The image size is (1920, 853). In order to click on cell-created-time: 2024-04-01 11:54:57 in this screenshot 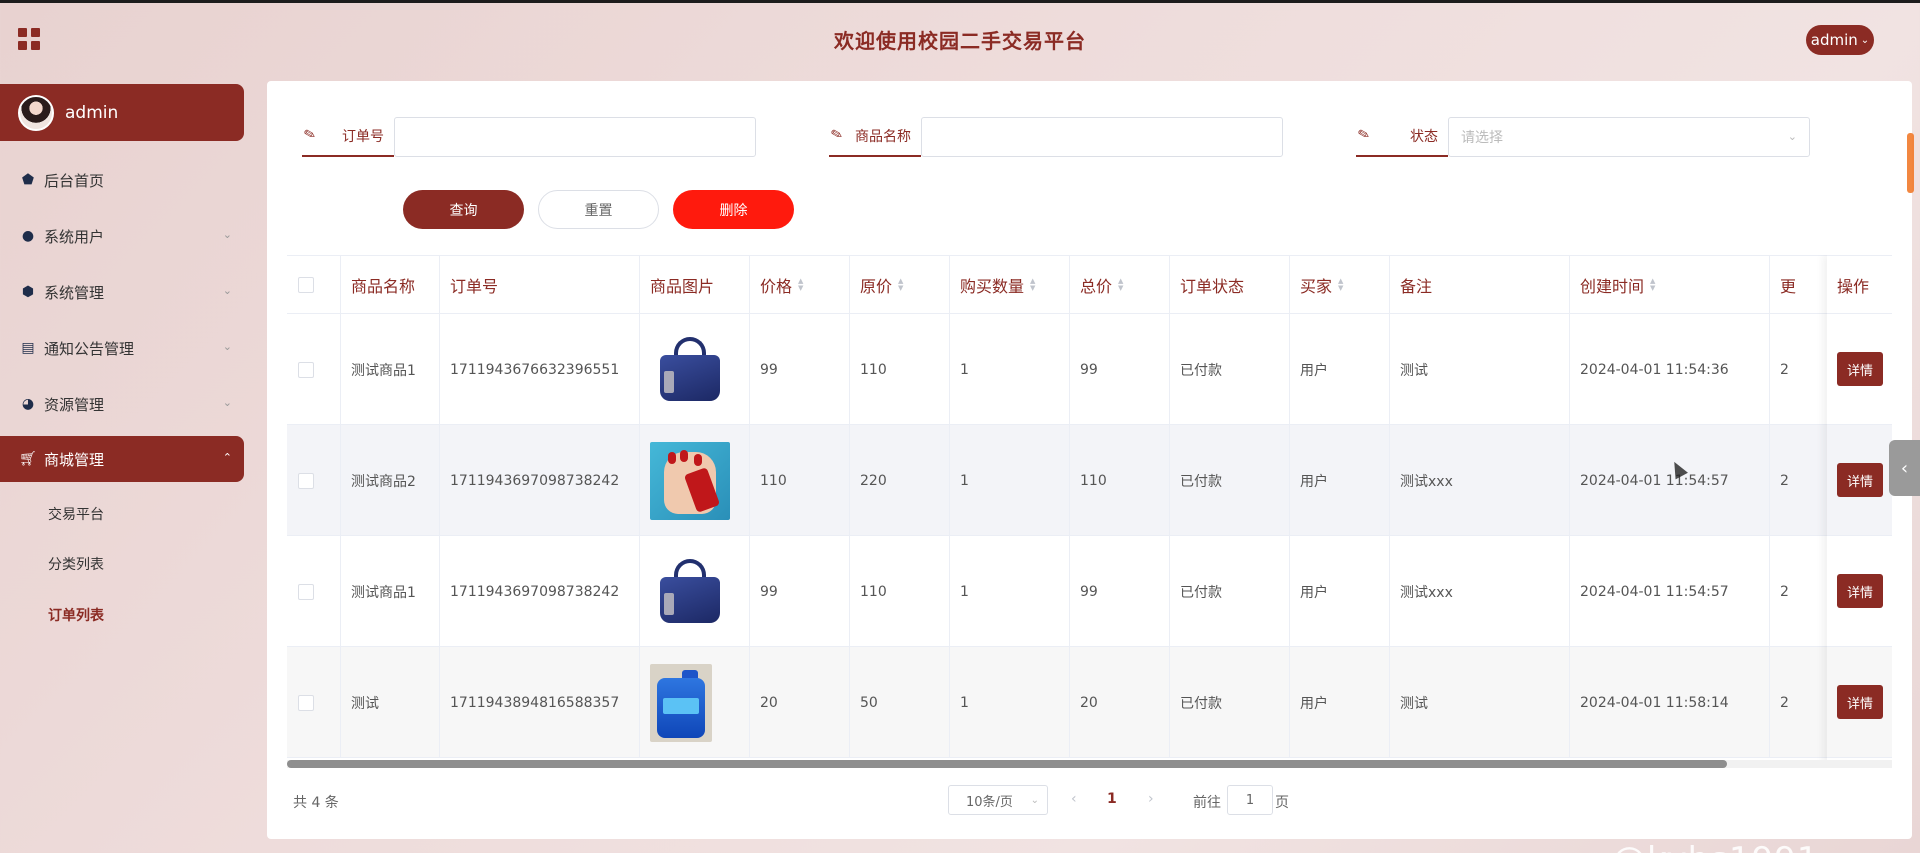, I will do `click(1670, 480)`.